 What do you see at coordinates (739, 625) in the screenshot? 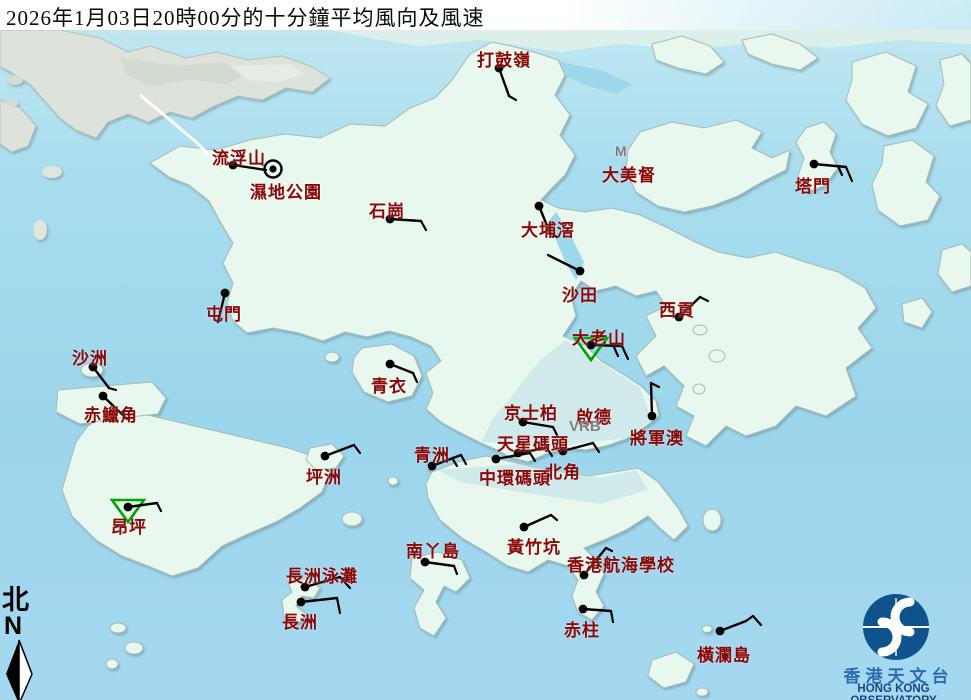
I see `station-waglan-island` at bounding box center [739, 625].